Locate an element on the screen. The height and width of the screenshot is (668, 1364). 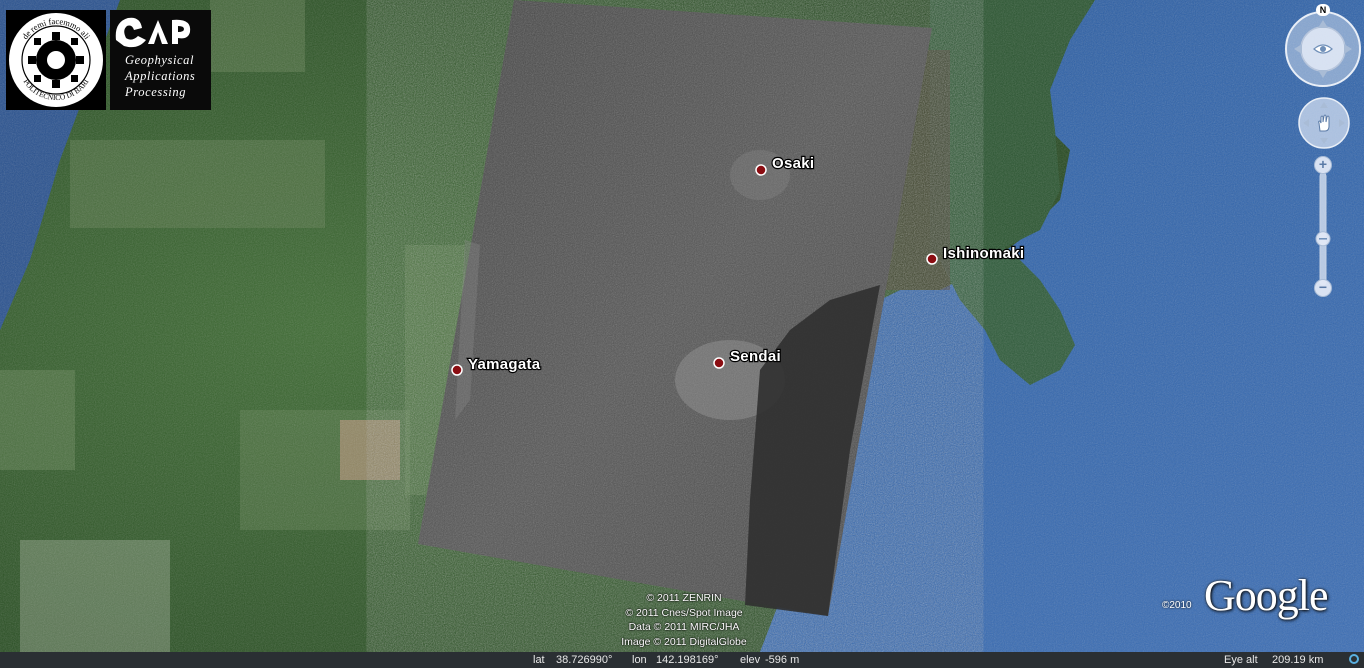
navigation-ring: N is located at coordinates (1323, 46).